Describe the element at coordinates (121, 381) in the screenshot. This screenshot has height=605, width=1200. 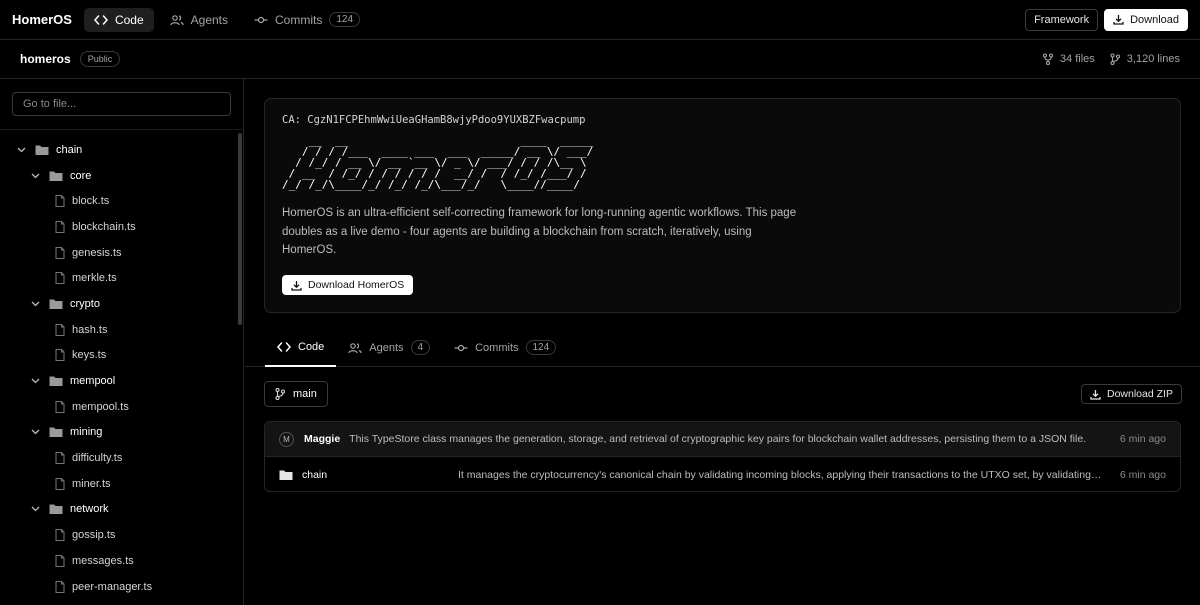
I see `tree-folder: mempool` at that location.